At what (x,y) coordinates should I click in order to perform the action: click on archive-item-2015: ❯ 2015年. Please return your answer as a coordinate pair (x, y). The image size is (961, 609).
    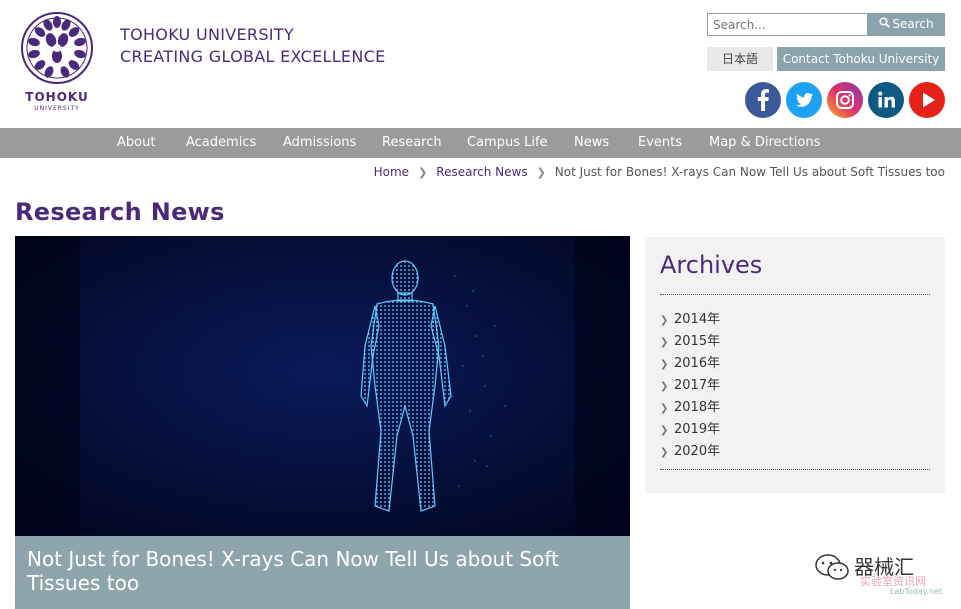
    Looking at the image, I should click on (690, 339).